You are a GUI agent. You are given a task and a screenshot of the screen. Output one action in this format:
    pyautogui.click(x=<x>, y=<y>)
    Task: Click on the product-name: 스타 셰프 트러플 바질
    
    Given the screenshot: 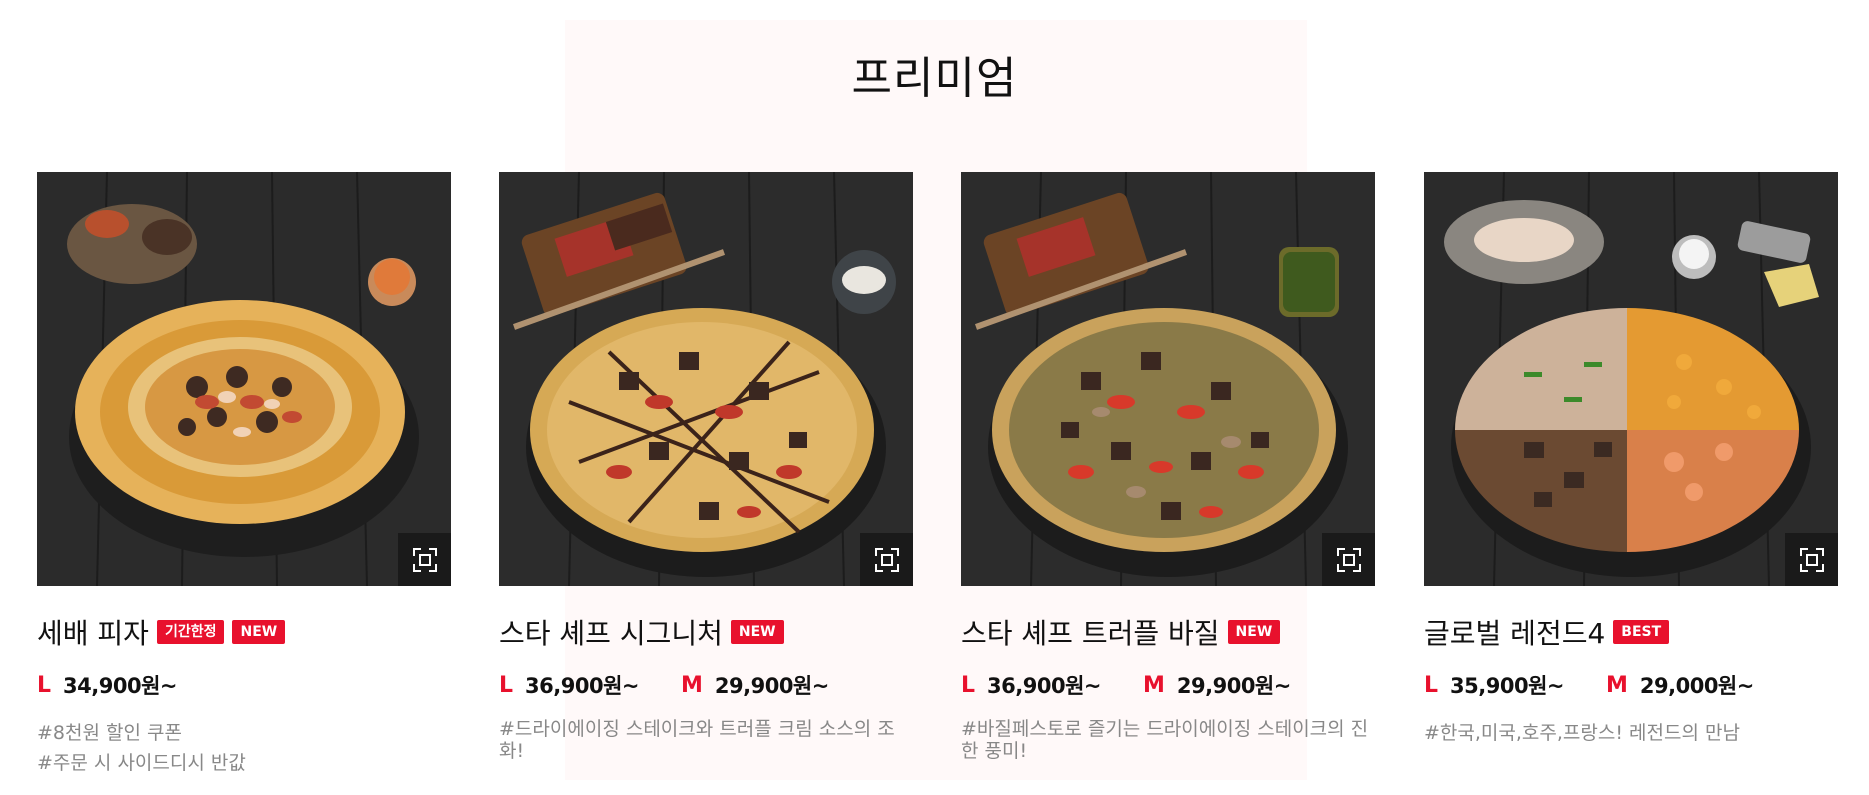 What is the action you would take?
    pyautogui.click(x=1090, y=632)
    